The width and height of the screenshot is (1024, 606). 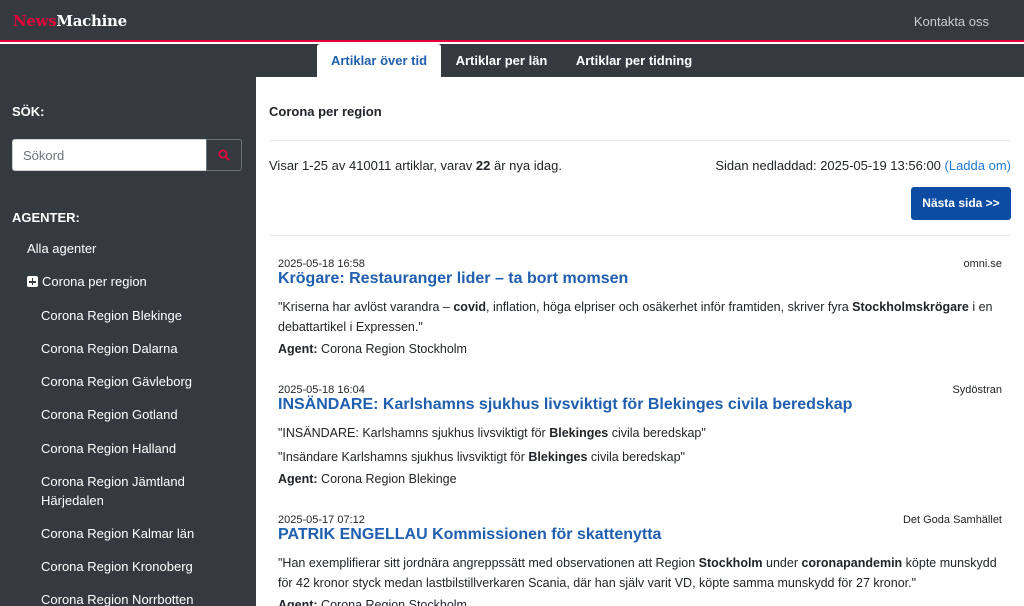 What do you see at coordinates (366, 307) in the screenshot?
I see `excerpt-text: "Kriserna har avlöst varandra –` at bounding box center [366, 307].